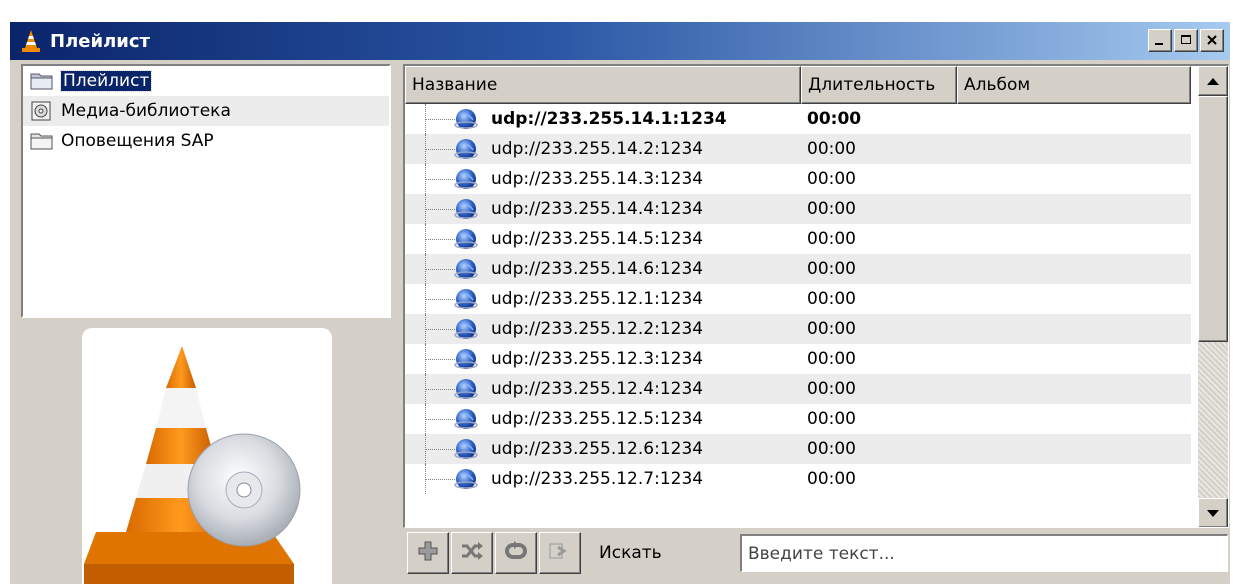 The height and width of the screenshot is (584, 1233). Describe the element at coordinates (798, 329) in the screenshot. I see `playlist-row: udp://233.255.12.2:1234 00:00` at that location.